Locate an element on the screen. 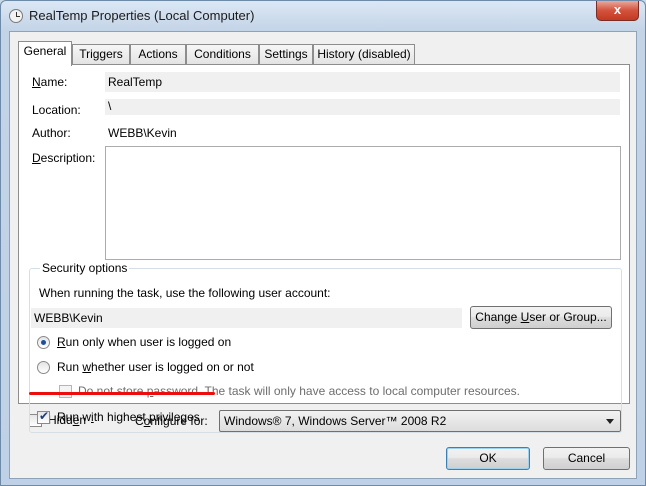  window-title: RealTemp Properties (Local Computer) is located at coordinates (142, 15).